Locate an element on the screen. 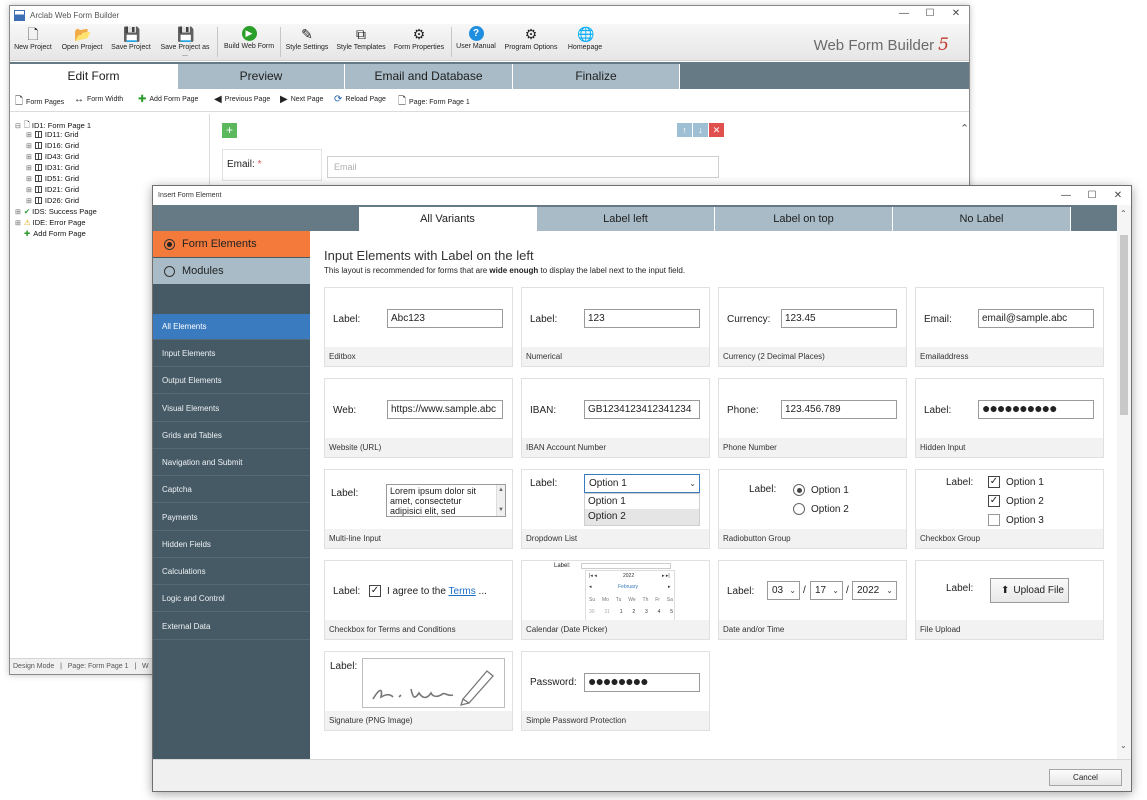 Image resolution: width=1147 pixels, height=800 pixels. nav-external-data: External Data is located at coordinates (231, 627).